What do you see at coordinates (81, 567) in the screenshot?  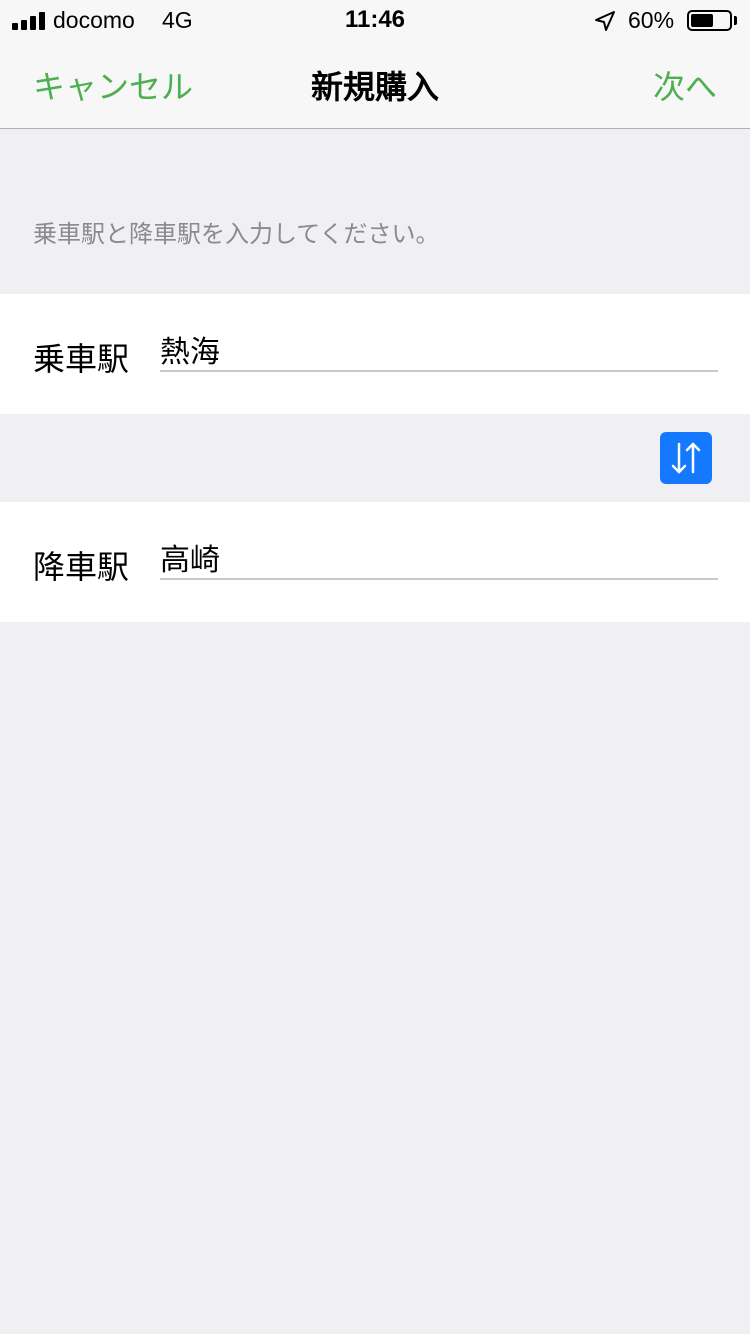 I see `arrival-station-label: 降車駅` at bounding box center [81, 567].